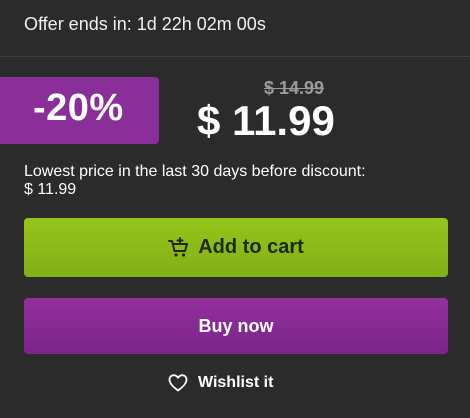 The image size is (470, 418). What do you see at coordinates (266, 120) in the screenshot?
I see `current-price: $ 11.99` at bounding box center [266, 120].